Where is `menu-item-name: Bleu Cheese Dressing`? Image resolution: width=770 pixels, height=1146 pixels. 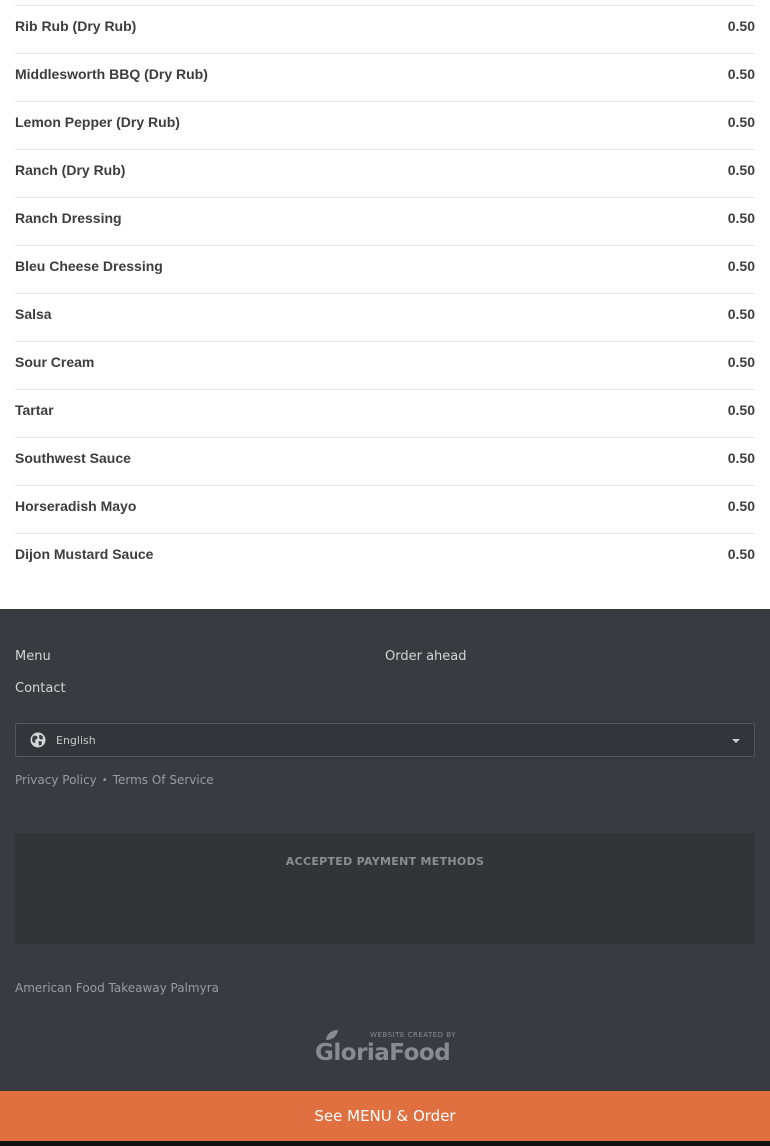
menu-item-name: Bleu Cheese Dressing is located at coordinates (89, 266).